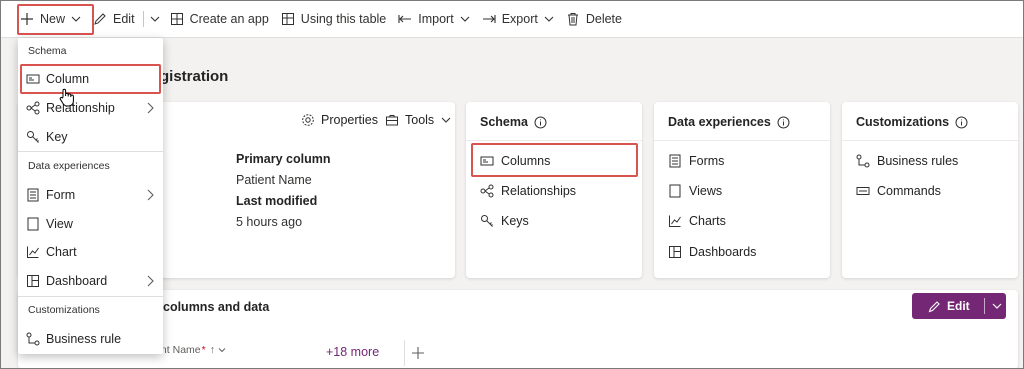  Describe the element at coordinates (114, 19) in the screenshot. I see `edit-button: Edit` at that location.